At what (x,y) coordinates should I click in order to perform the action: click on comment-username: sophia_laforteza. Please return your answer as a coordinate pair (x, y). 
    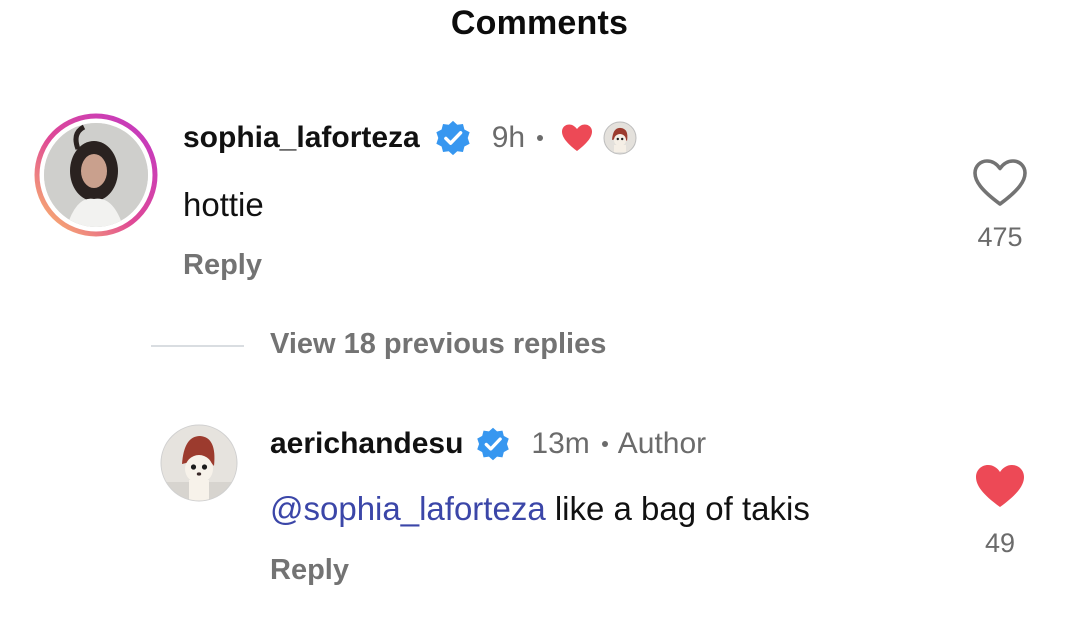
    Looking at the image, I should click on (301, 138).